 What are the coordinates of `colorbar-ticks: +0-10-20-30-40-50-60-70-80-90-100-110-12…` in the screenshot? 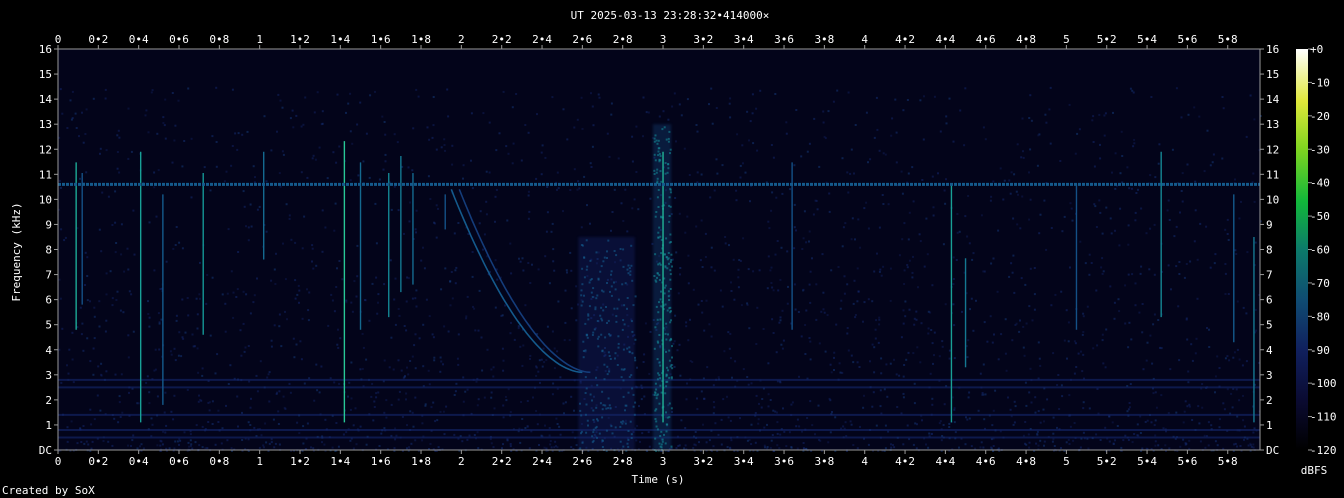 It's located at (1322, 250).